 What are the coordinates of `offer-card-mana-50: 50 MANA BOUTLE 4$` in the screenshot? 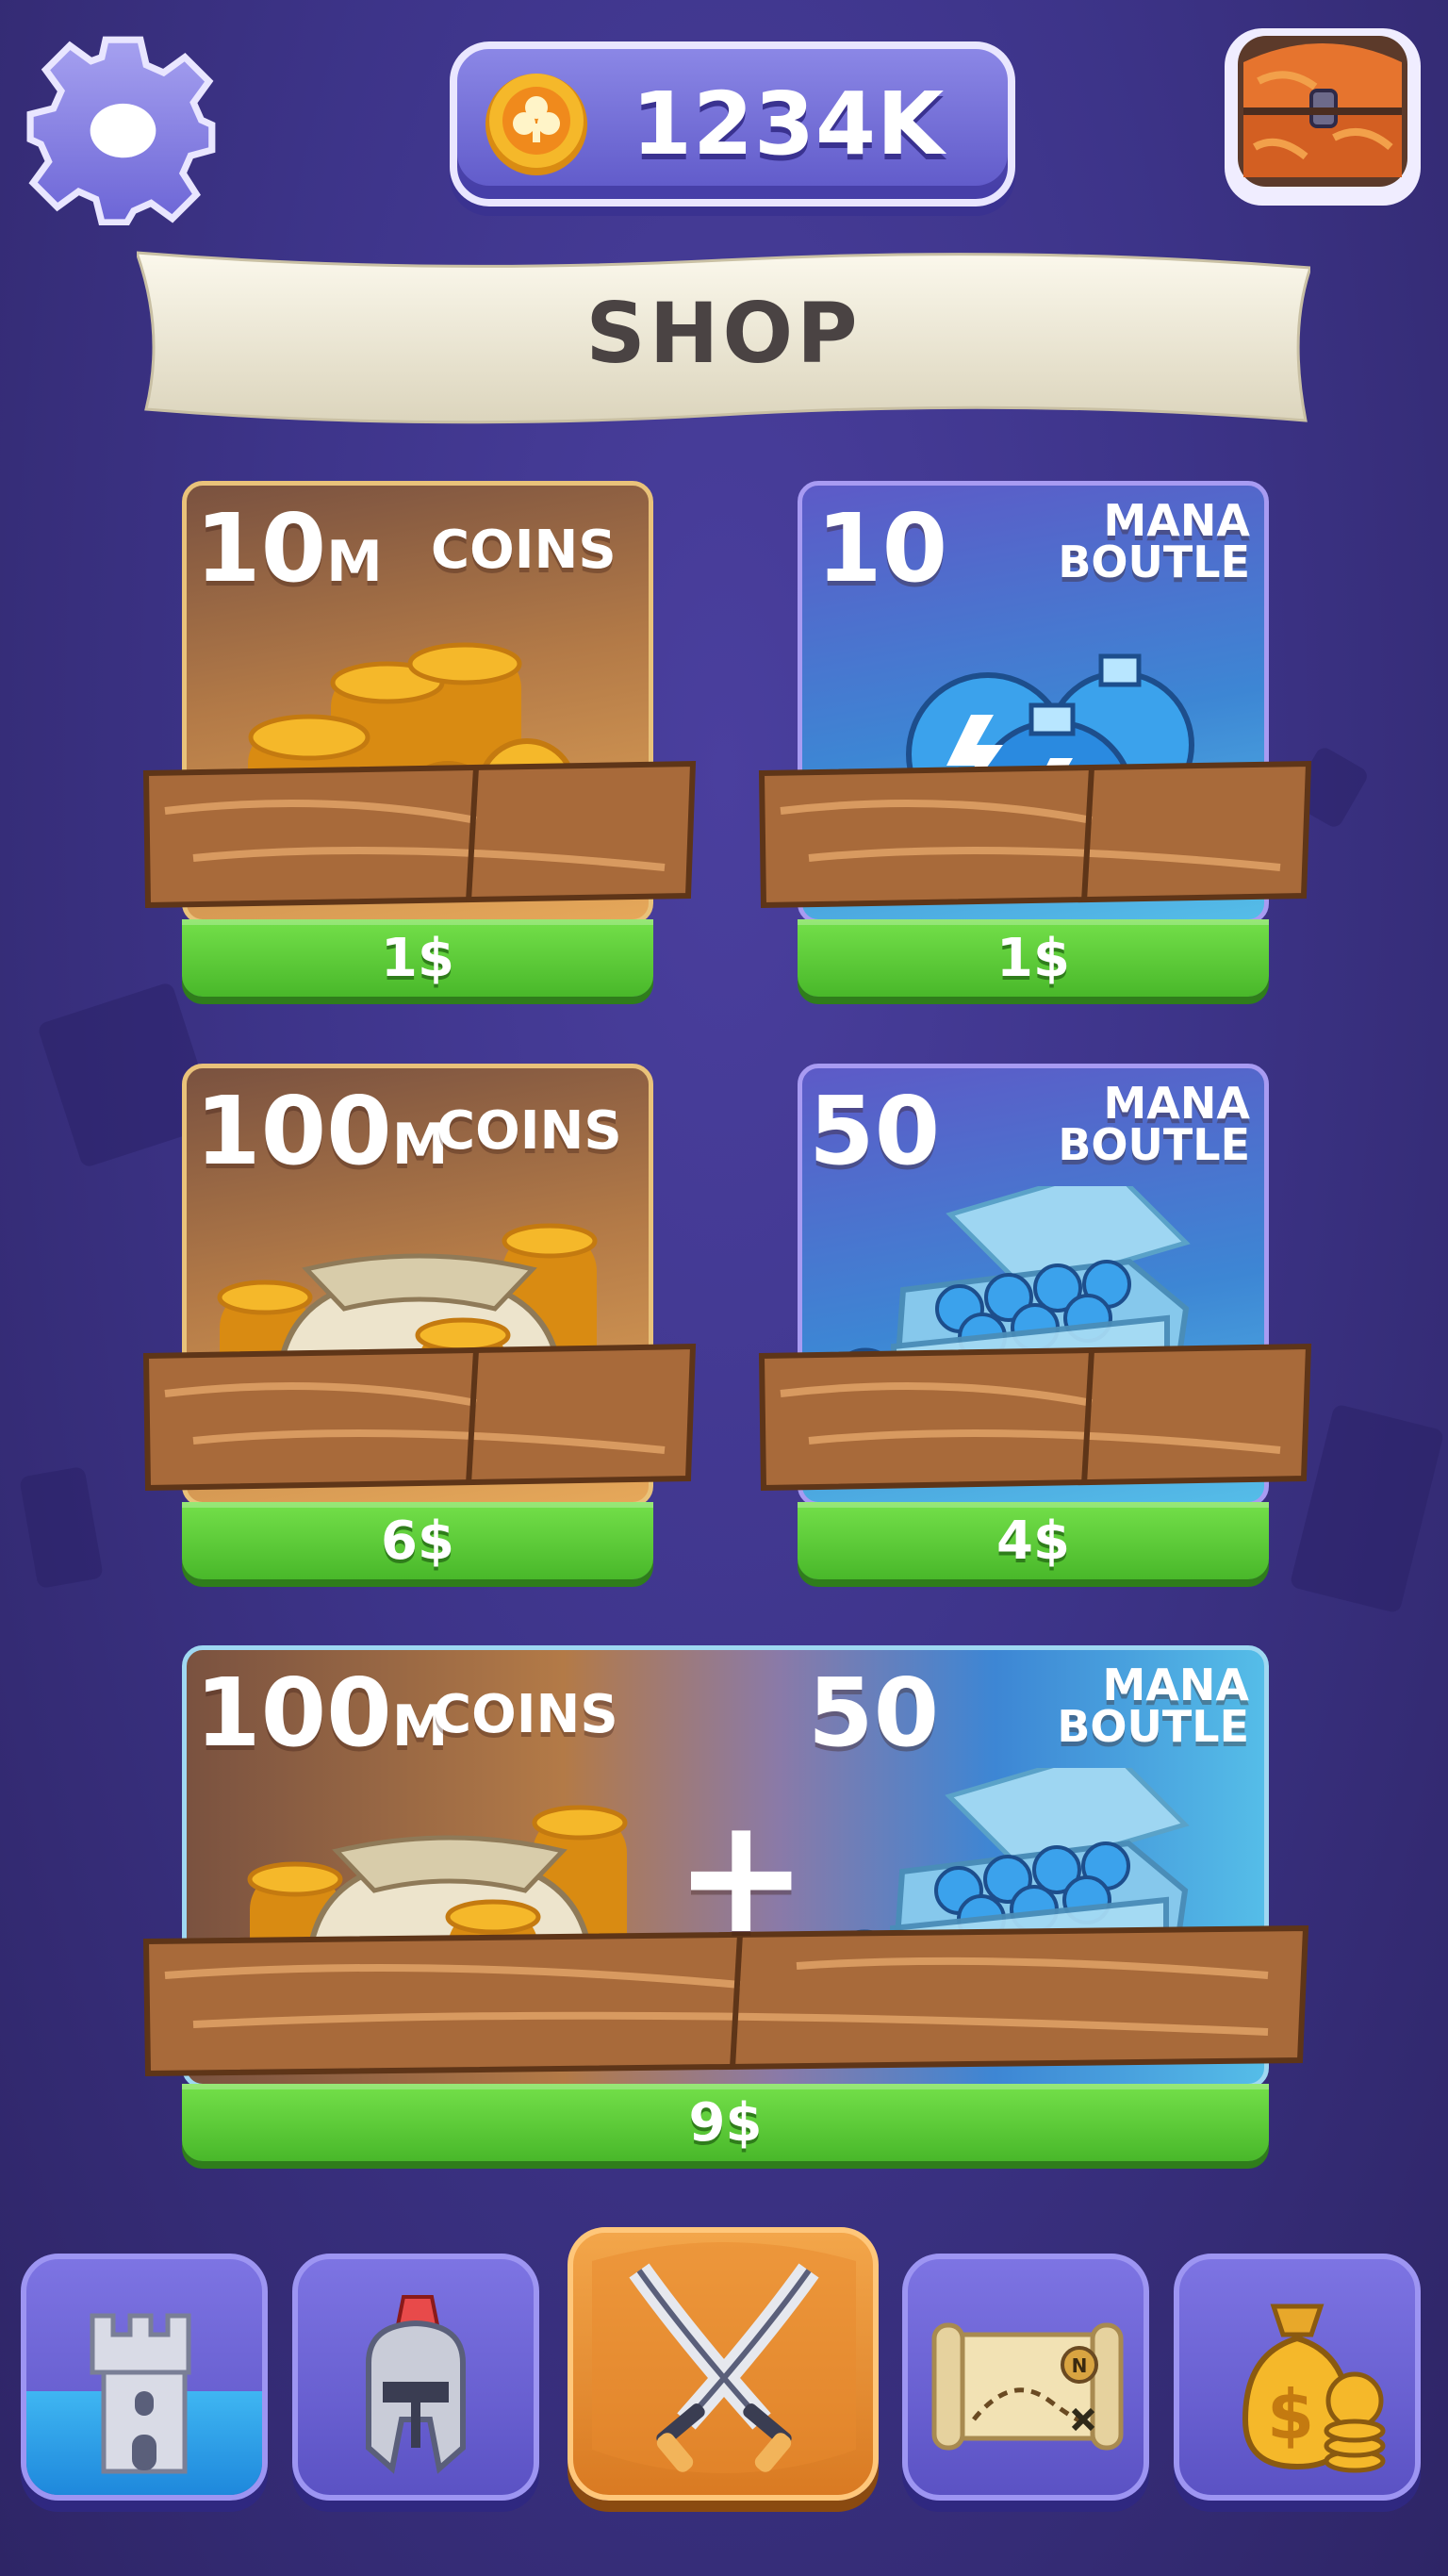 It's located at (1035, 1328).